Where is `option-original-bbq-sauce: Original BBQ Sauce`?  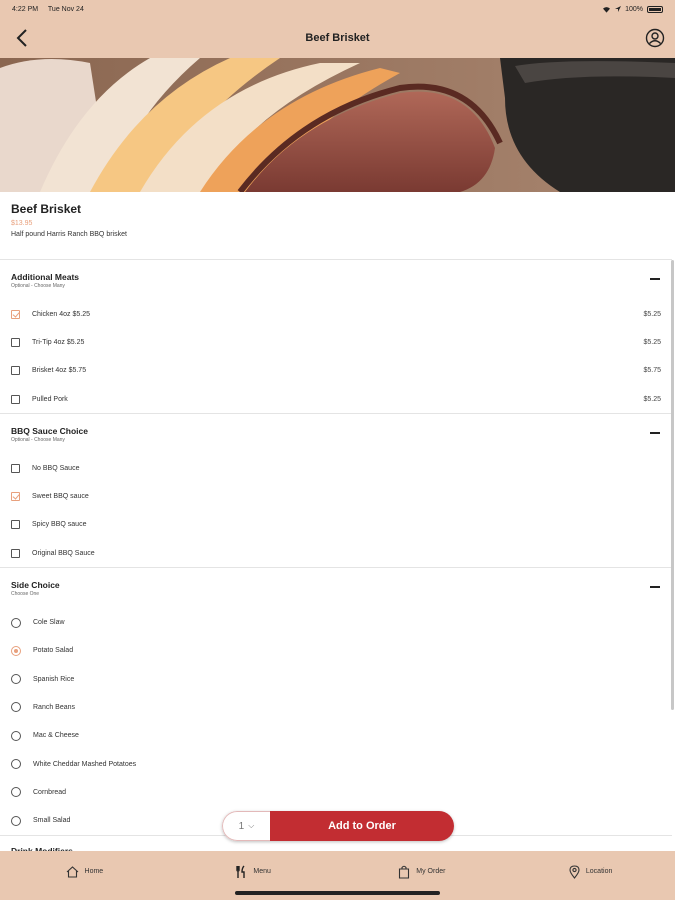 option-original-bbq-sauce: Original BBQ Sauce is located at coordinates (336, 553).